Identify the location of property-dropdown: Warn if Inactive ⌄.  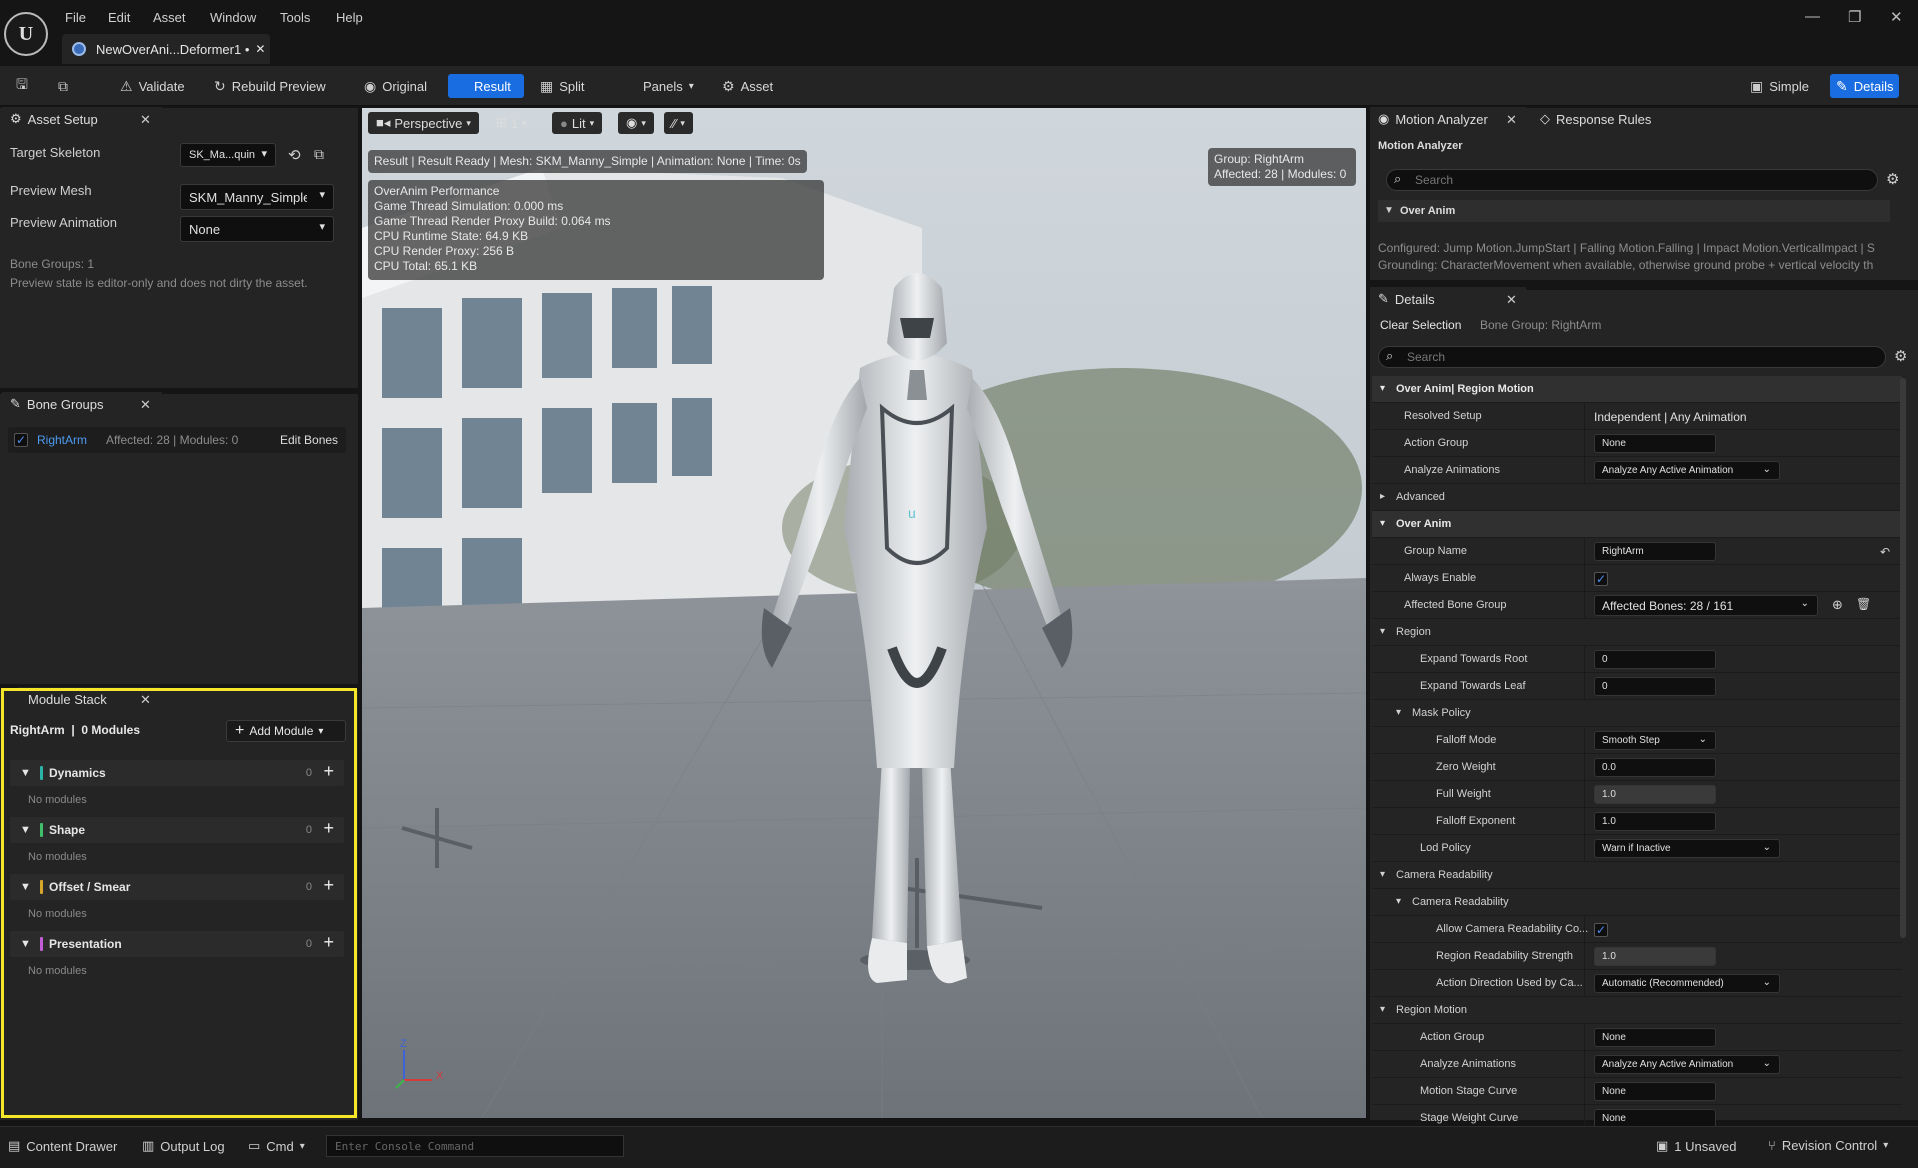
(1687, 848).